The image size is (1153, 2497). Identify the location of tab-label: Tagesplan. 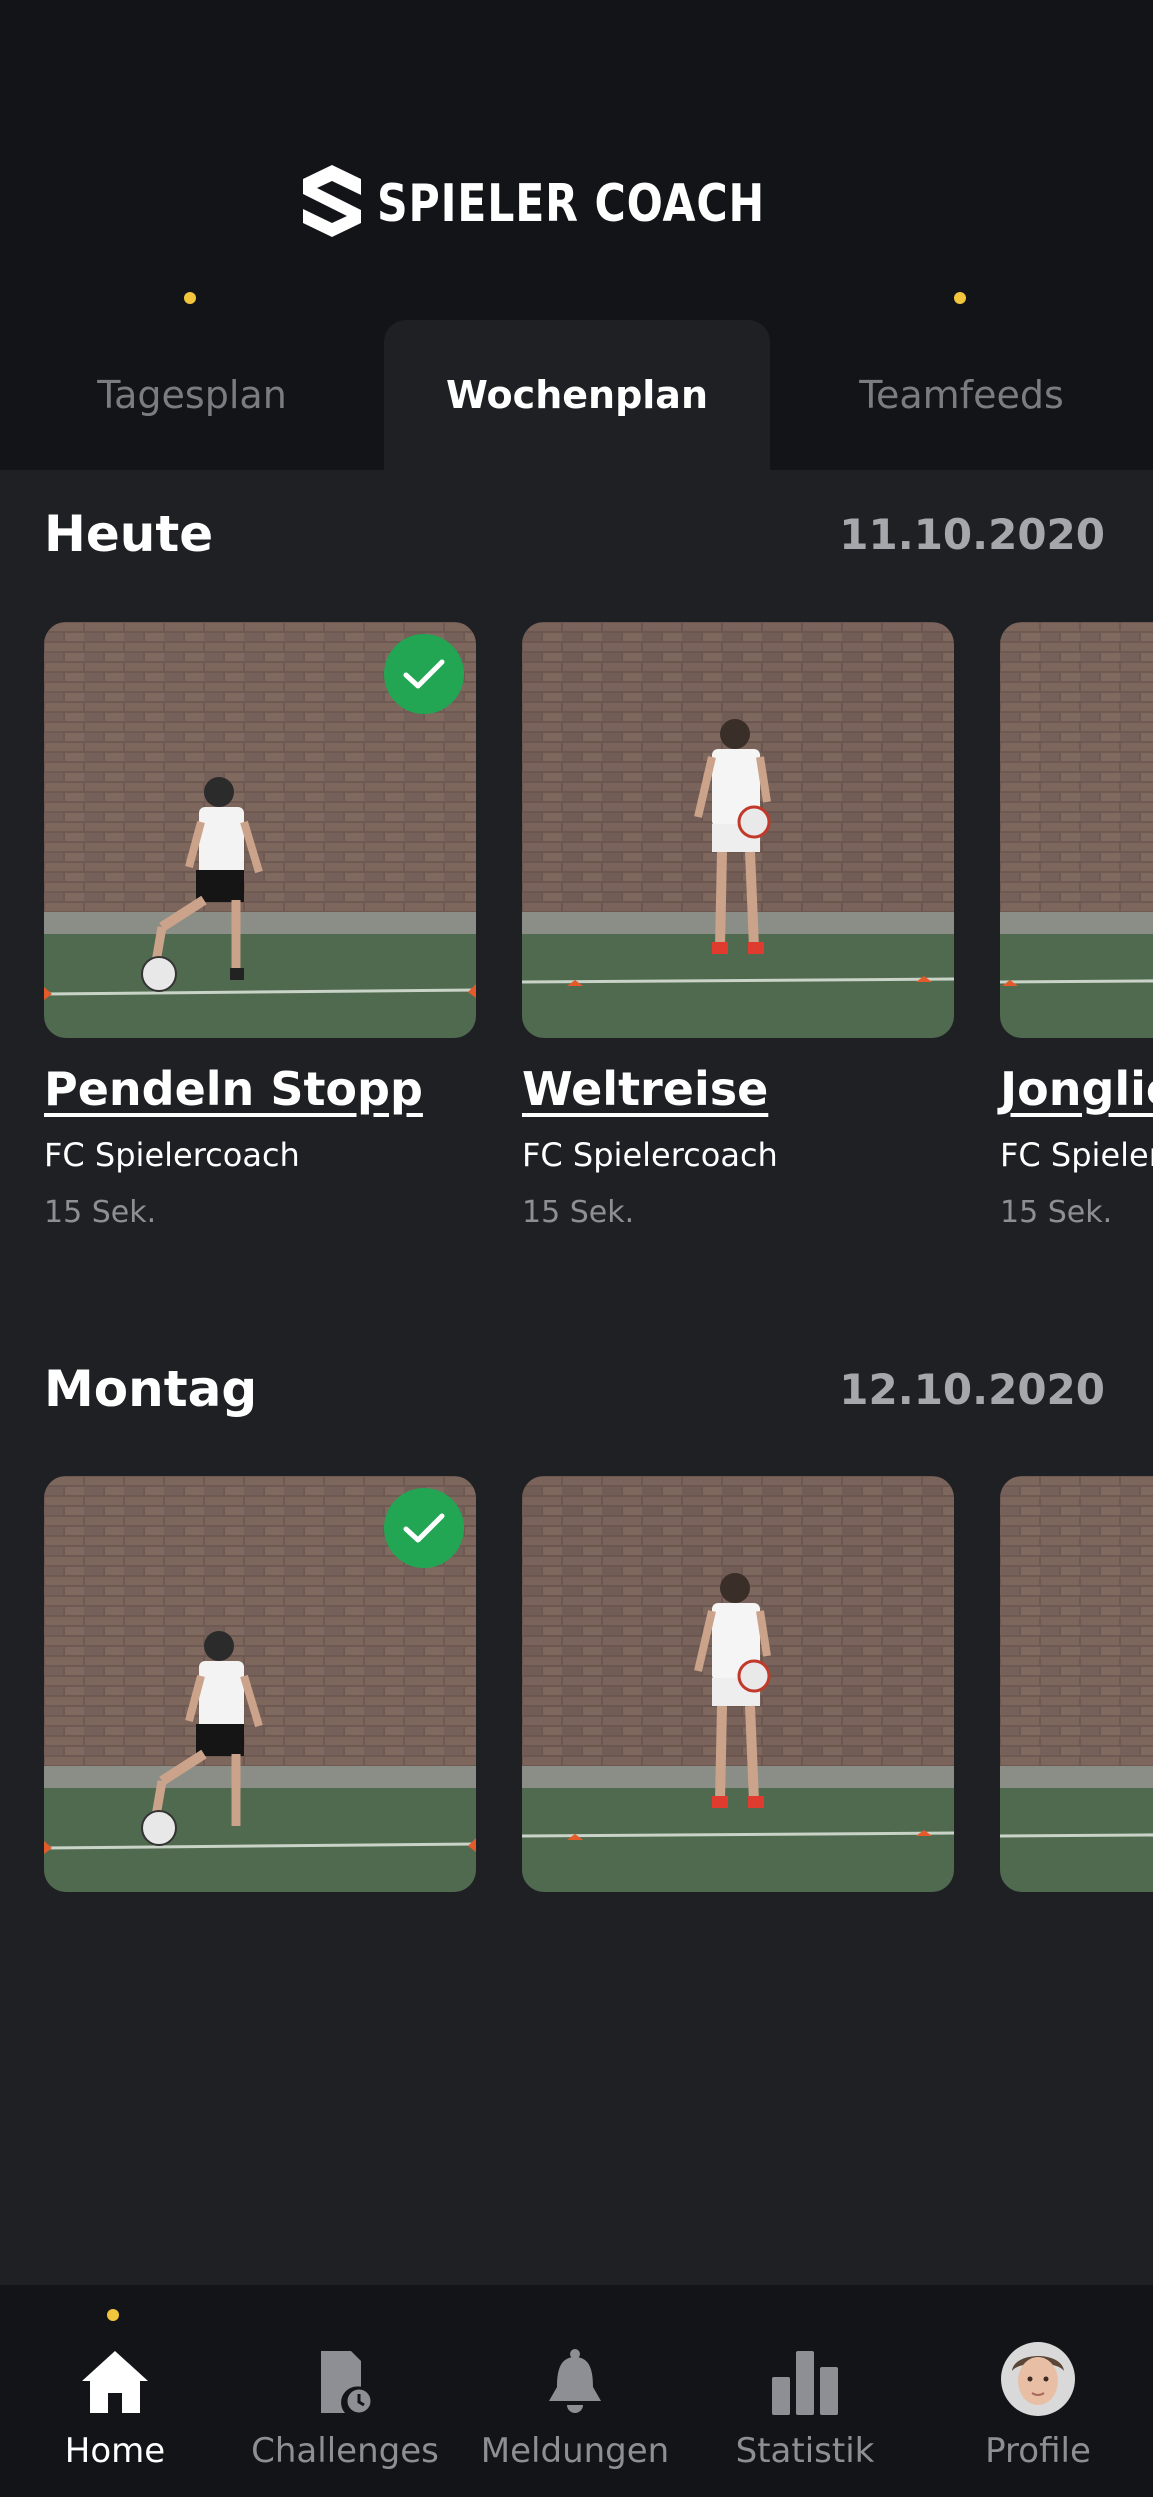
(192, 395).